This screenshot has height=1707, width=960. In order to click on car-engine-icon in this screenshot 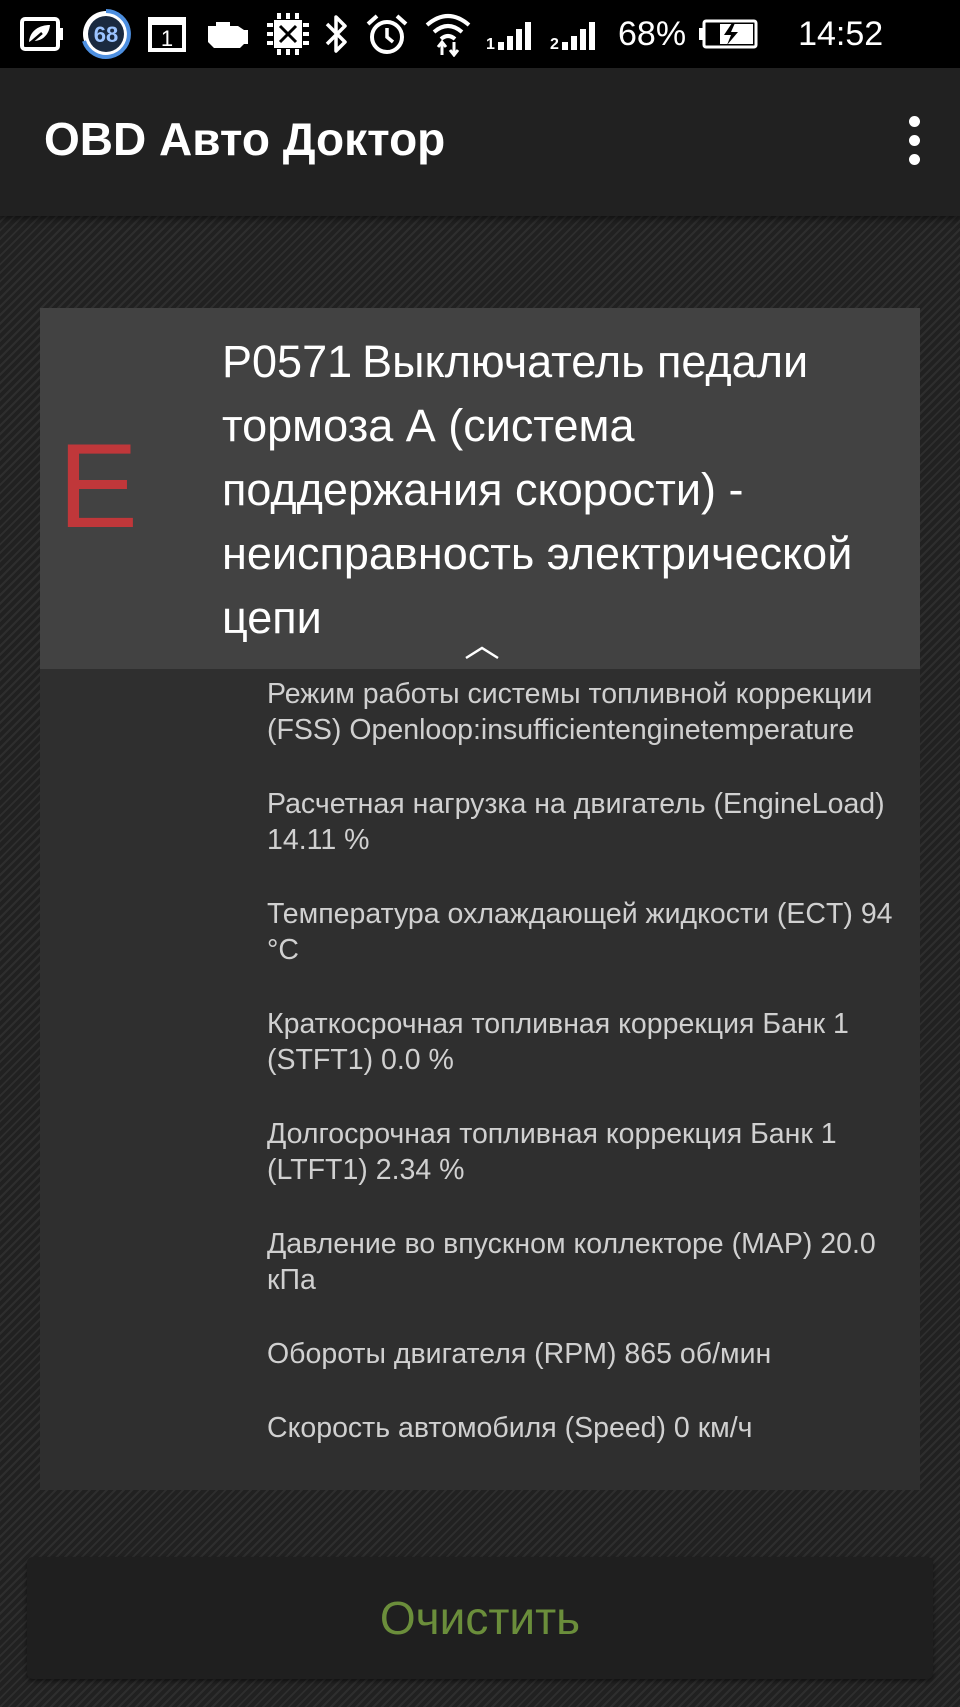, I will do `click(227, 34)`.